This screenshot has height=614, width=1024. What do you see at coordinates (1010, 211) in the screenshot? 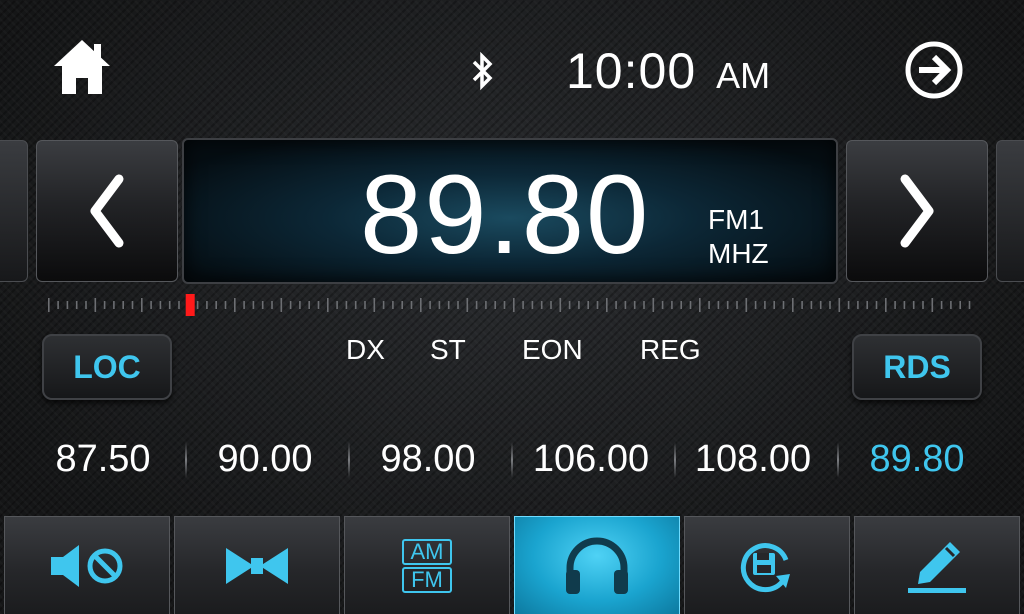
I see `next-panel-edge` at bounding box center [1010, 211].